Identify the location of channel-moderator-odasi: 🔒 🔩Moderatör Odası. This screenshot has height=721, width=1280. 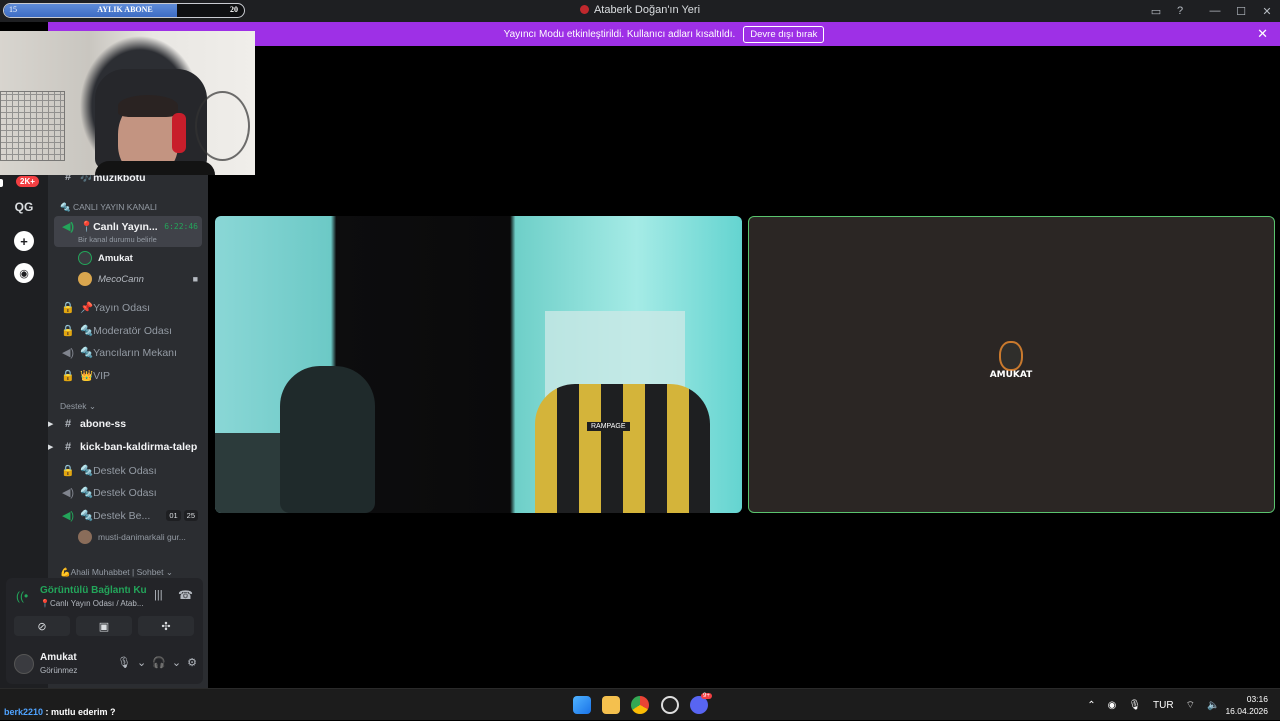
(129, 330).